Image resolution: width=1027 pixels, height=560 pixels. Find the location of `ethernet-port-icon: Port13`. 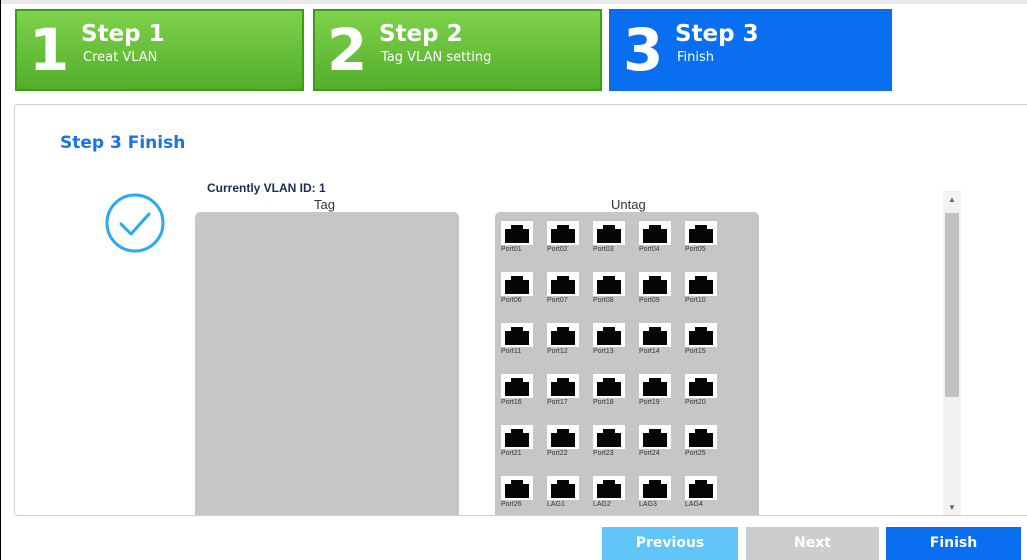

ethernet-port-icon: Port13 is located at coordinates (611, 339).